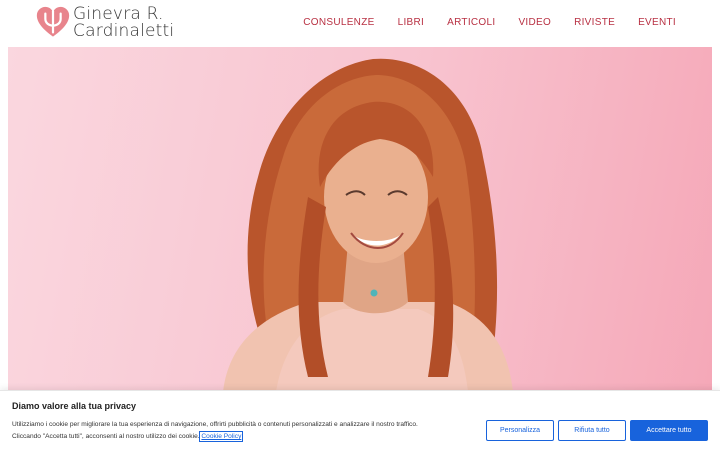 This screenshot has width=720, height=450. Describe the element at coordinates (657, 22) in the screenshot. I see `nav-item-eventi: EVENTI` at that location.